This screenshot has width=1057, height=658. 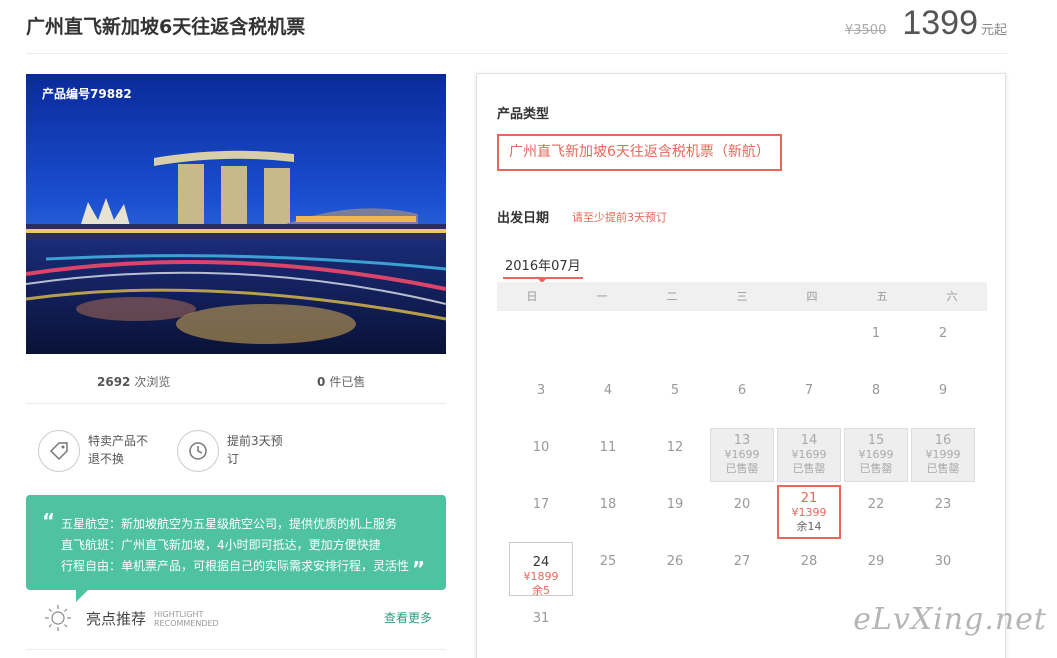 I want to click on calendar-day: 31, so click(x=541, y=626).